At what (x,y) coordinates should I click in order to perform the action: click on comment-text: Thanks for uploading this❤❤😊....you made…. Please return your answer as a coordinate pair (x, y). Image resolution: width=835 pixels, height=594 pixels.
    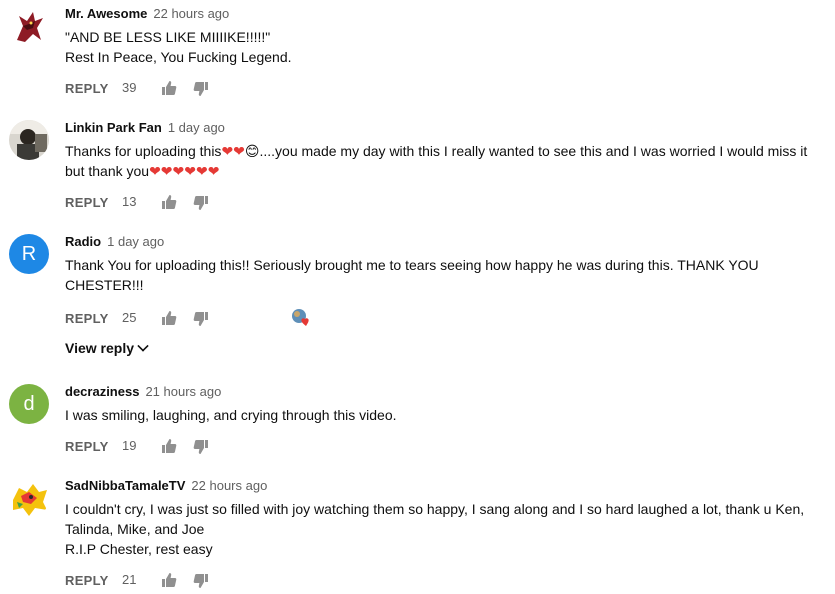
    Looking at the image, I should click on (445, 161).